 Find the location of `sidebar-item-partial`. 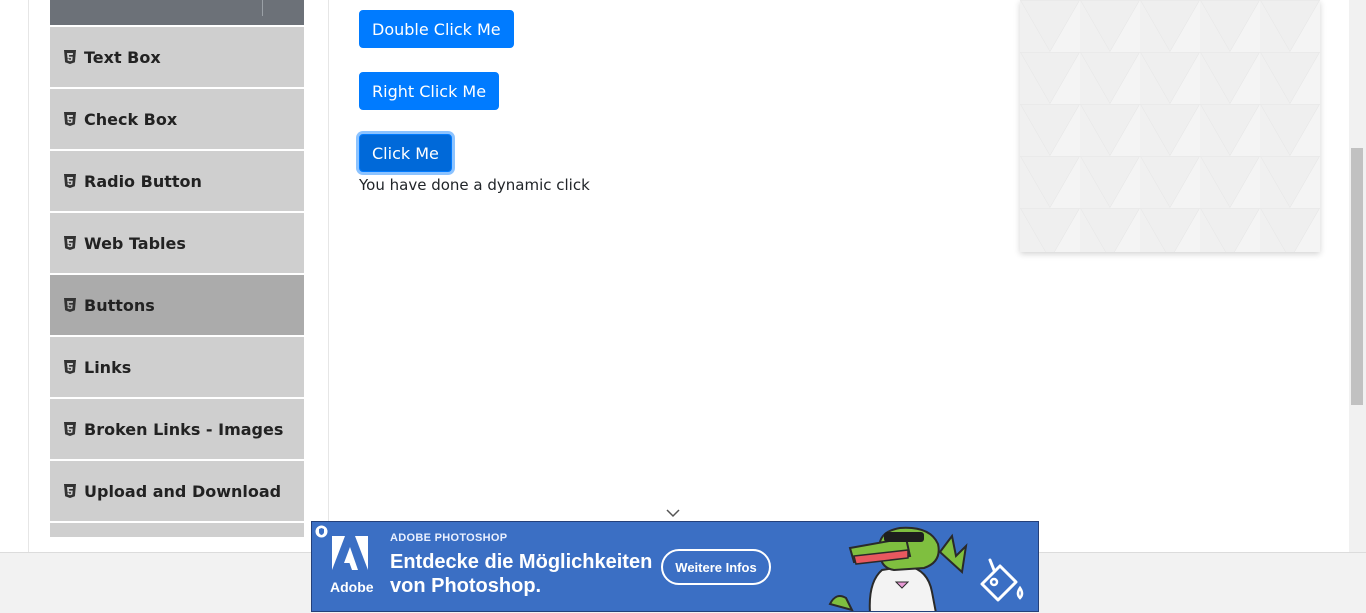

sidebar-item-partial is located at coordinates (177, 529).